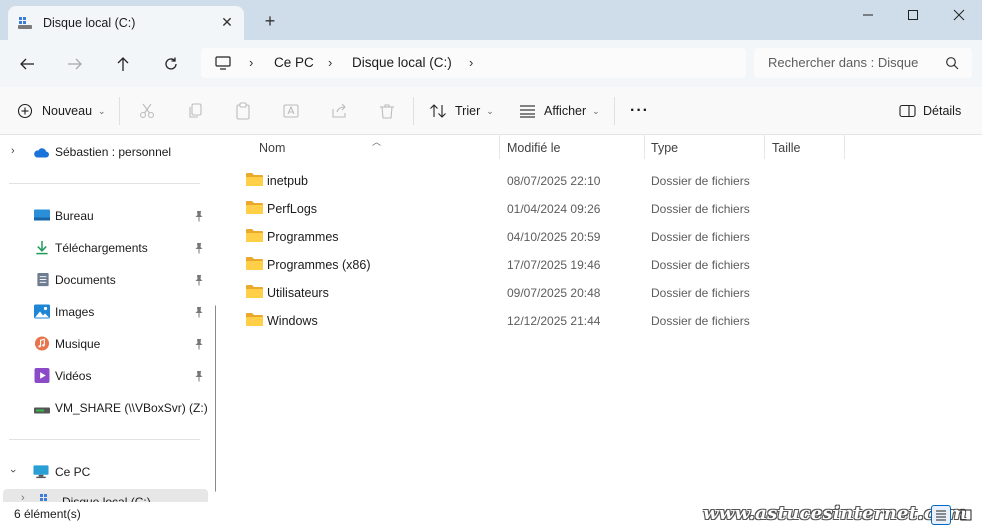 This screenshot has width=982, height=526. I want to click on sidebar-divider, so click(104, 439).